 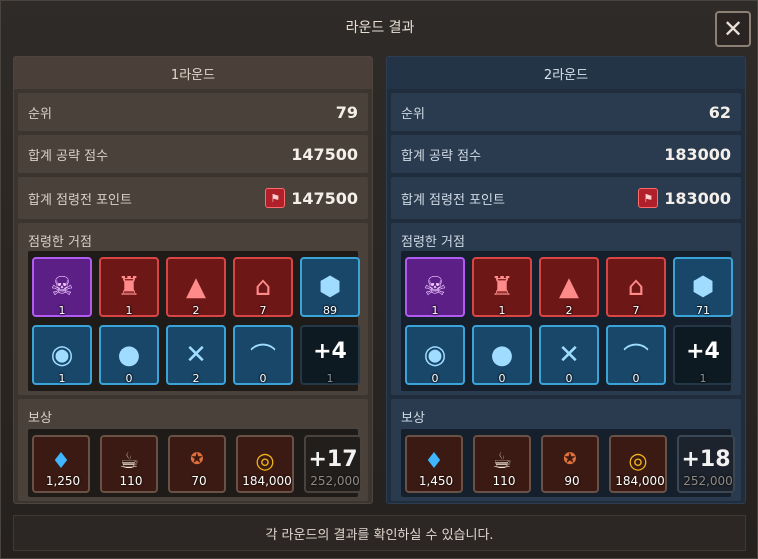 I want to click on crossed-axes-icon: ✕ 2, so click(x=196, y=355).